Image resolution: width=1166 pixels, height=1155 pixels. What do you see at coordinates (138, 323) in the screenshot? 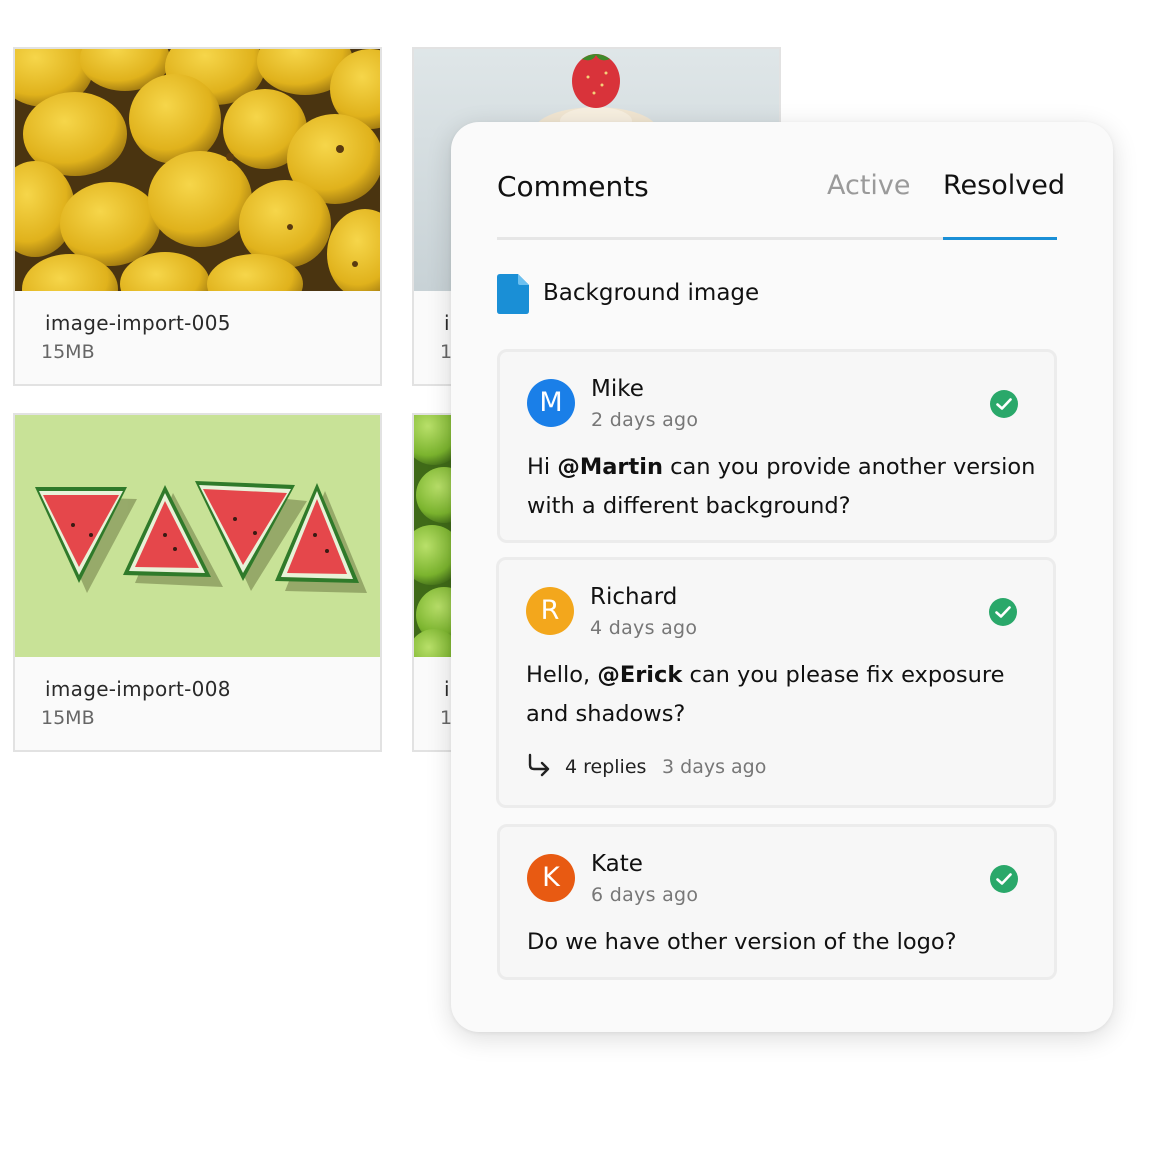
I see `asset-name: image-import-005` at bounding box center [138, 323].